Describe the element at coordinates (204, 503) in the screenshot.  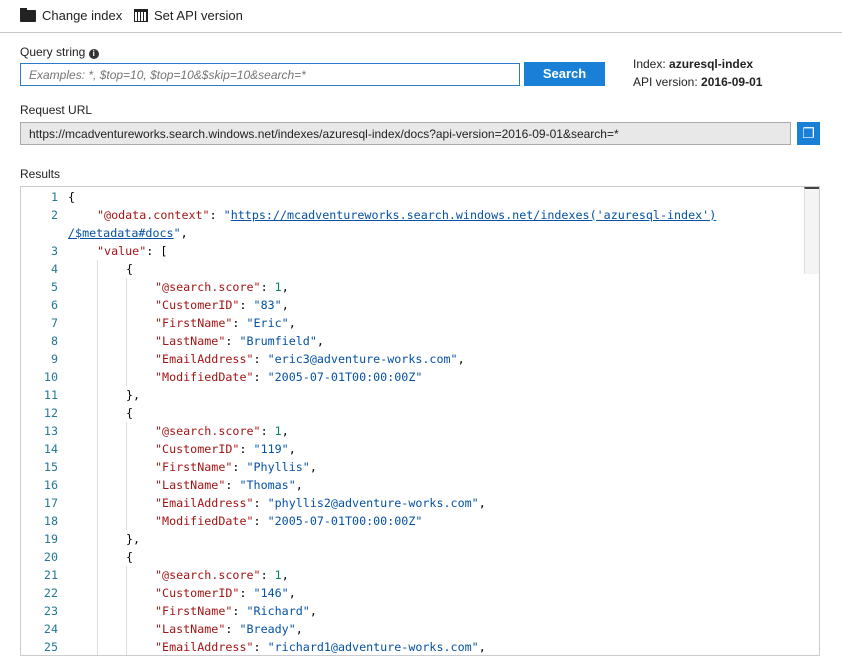
I see `json-key: "EmailAddress"` at that location.